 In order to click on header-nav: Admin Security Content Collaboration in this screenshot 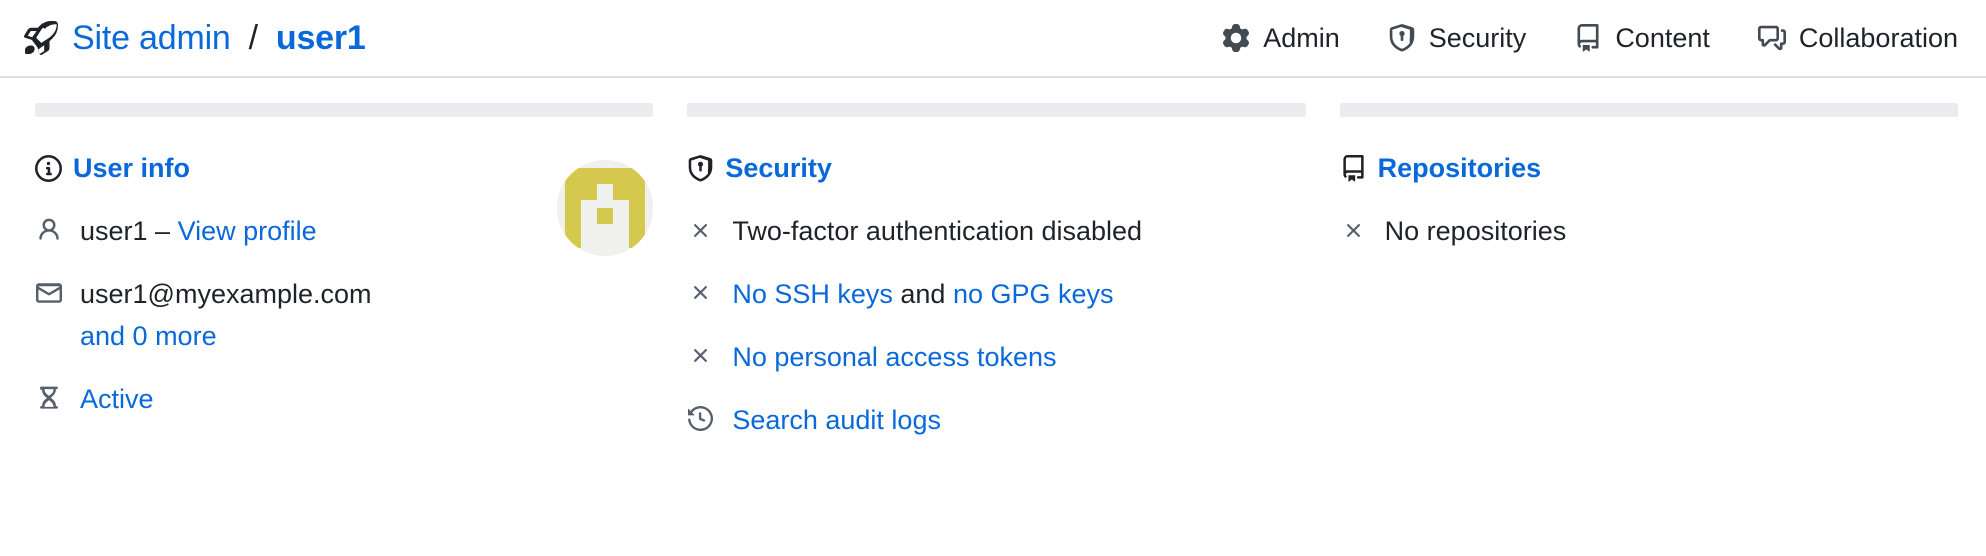, I will do `click(1590, 38)`.